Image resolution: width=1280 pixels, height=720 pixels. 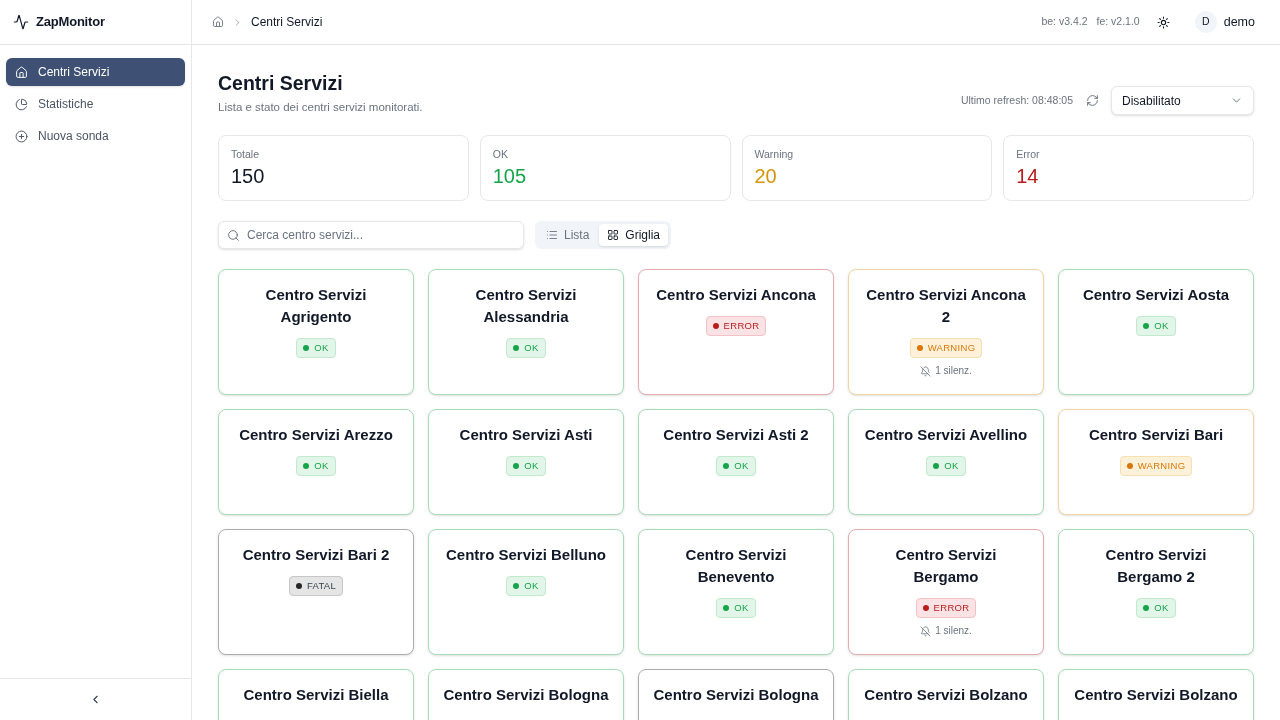 I want to click on card-title: Centro Servizi Bari, so click(x=1156, y=435).